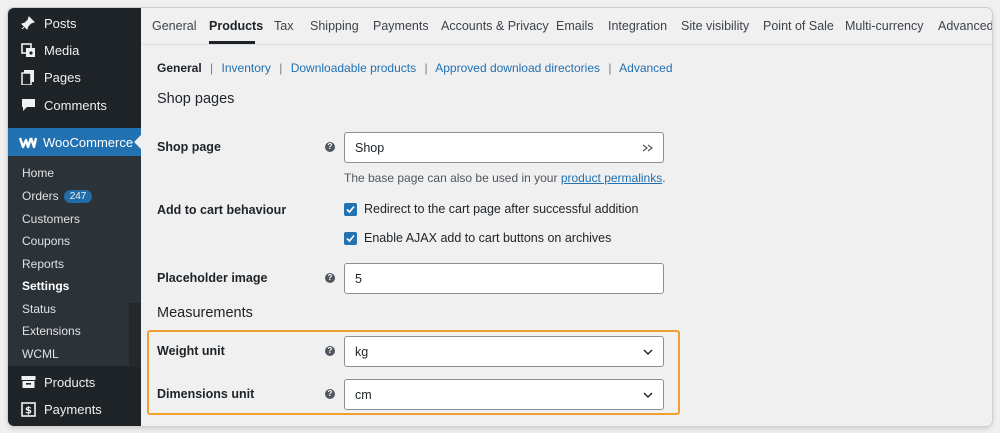  What do you see at coordinates (88, 142) in the screenshot?
I see `sidebar-item-label: WooCommerce` at bounding box center [88, 142].